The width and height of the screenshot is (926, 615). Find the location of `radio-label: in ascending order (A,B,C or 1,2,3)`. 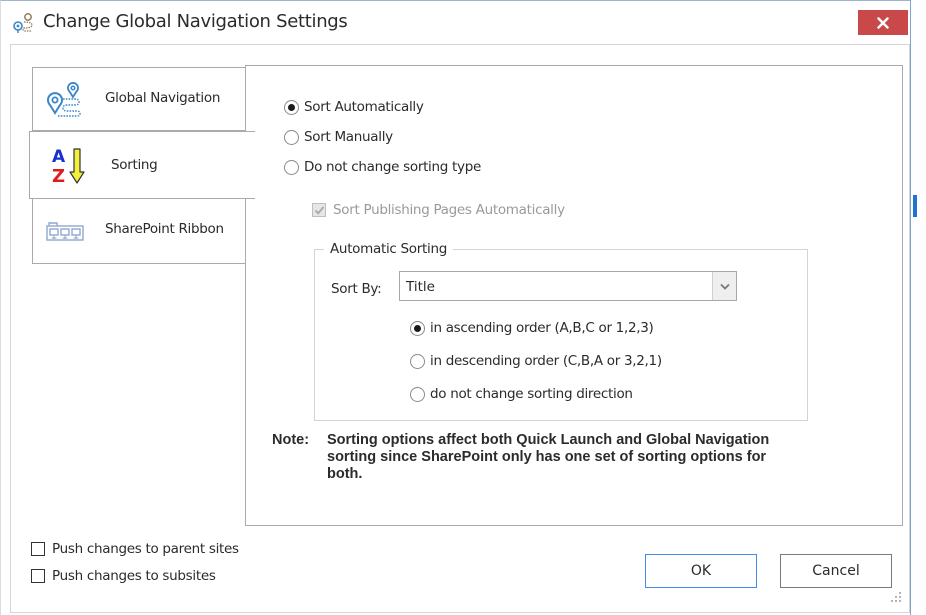

radio-label: in ascending order (A,B,C or 1,2,3) is located at coordinates (542, 328).